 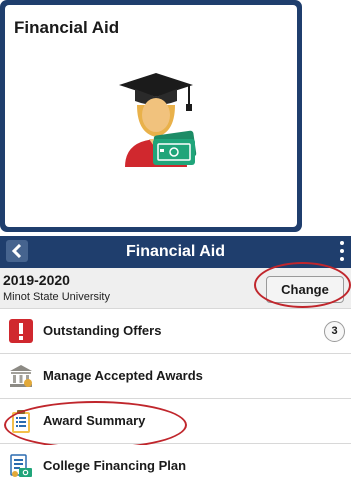 I want to click on menu-item-college-financing-plan: College Financing Plan, so click(x=175, y=469).